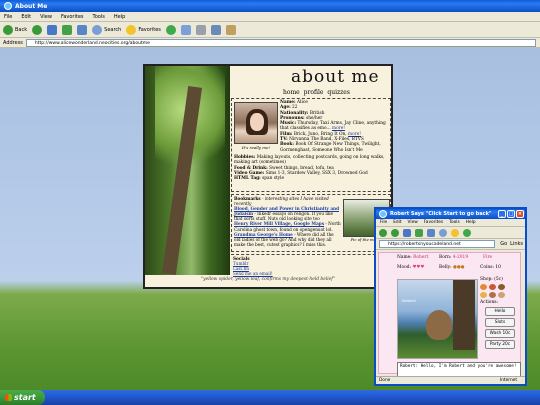 This screenshot has width=540, height=405. What do you see at coordinates (311, 265) in the screenshot?
I see `socials-box: Socials Tumblr Last.fm Send me an email!` at bounding box center [311, 265].